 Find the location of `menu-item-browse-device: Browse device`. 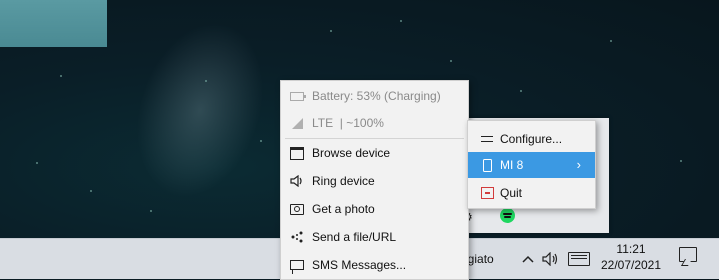

menu-item-browse-device: Browse device is located at coordinates (374, 153).